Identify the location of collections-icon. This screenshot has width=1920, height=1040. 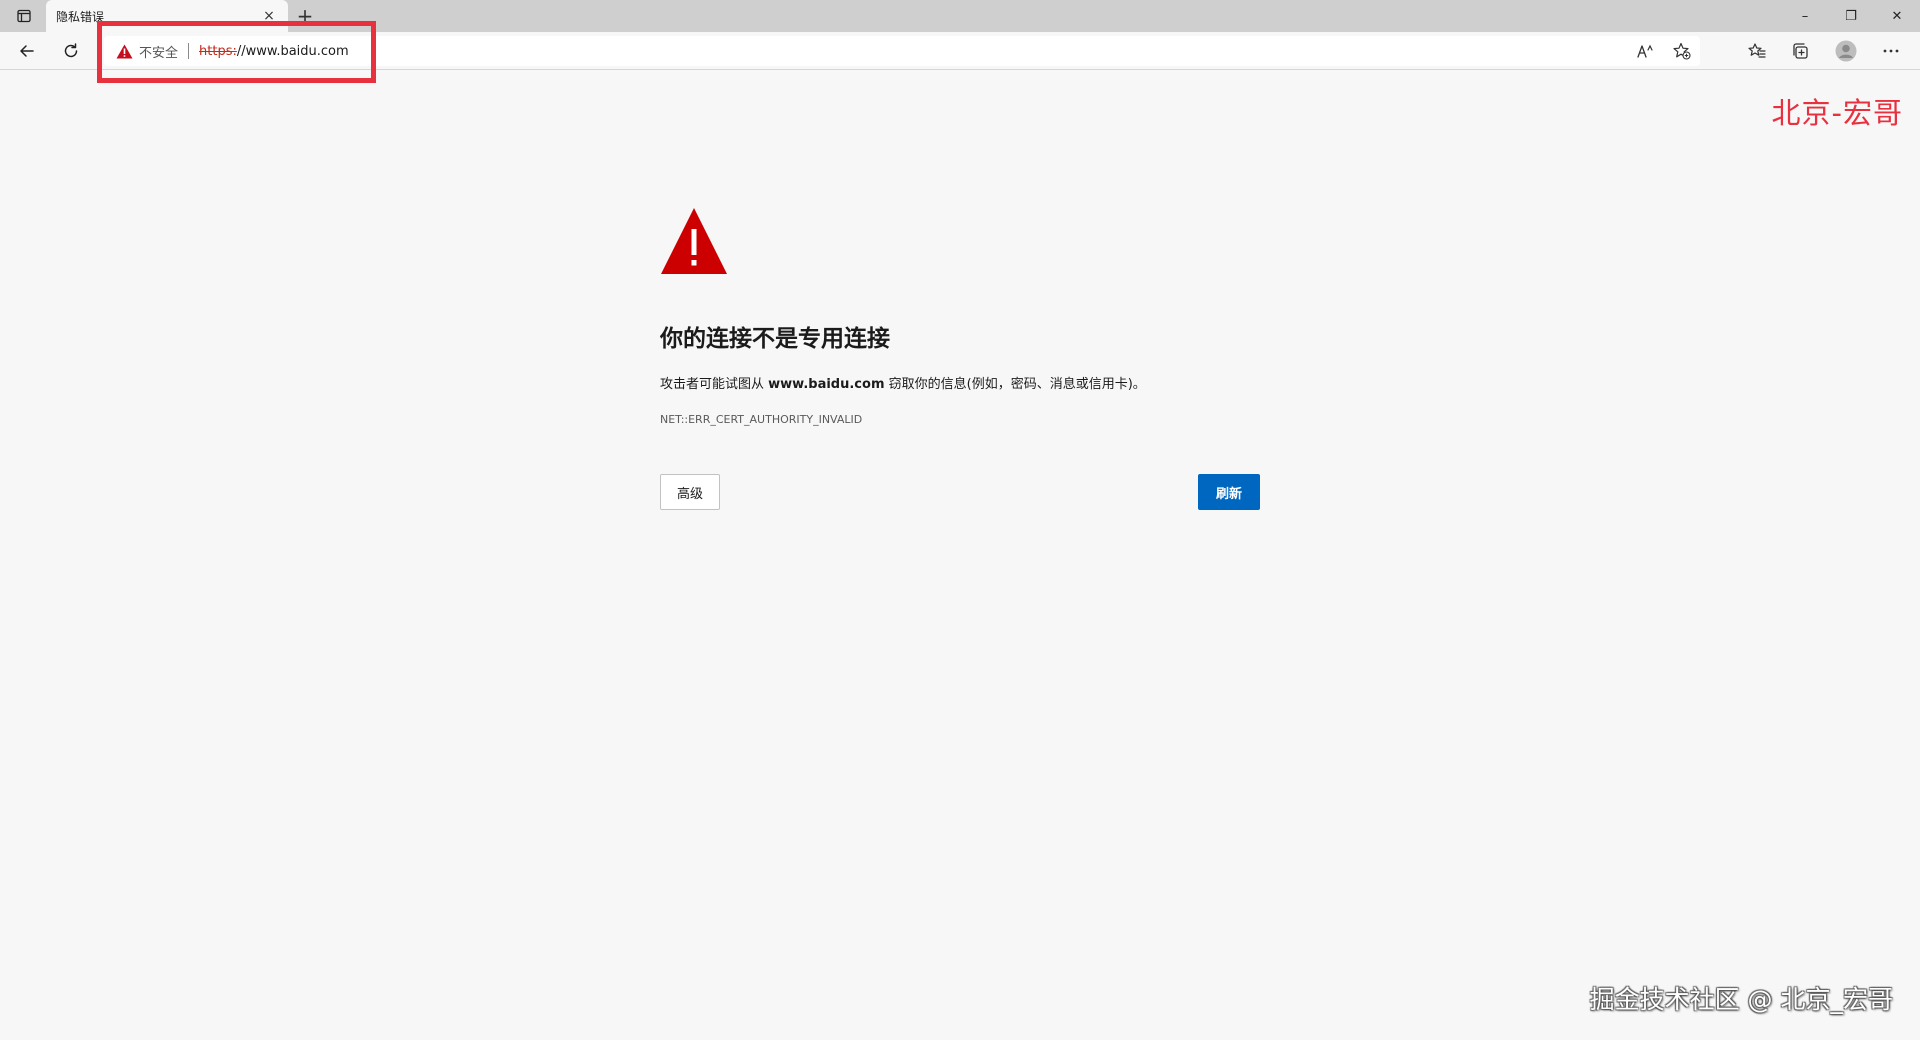
(1800, 51).